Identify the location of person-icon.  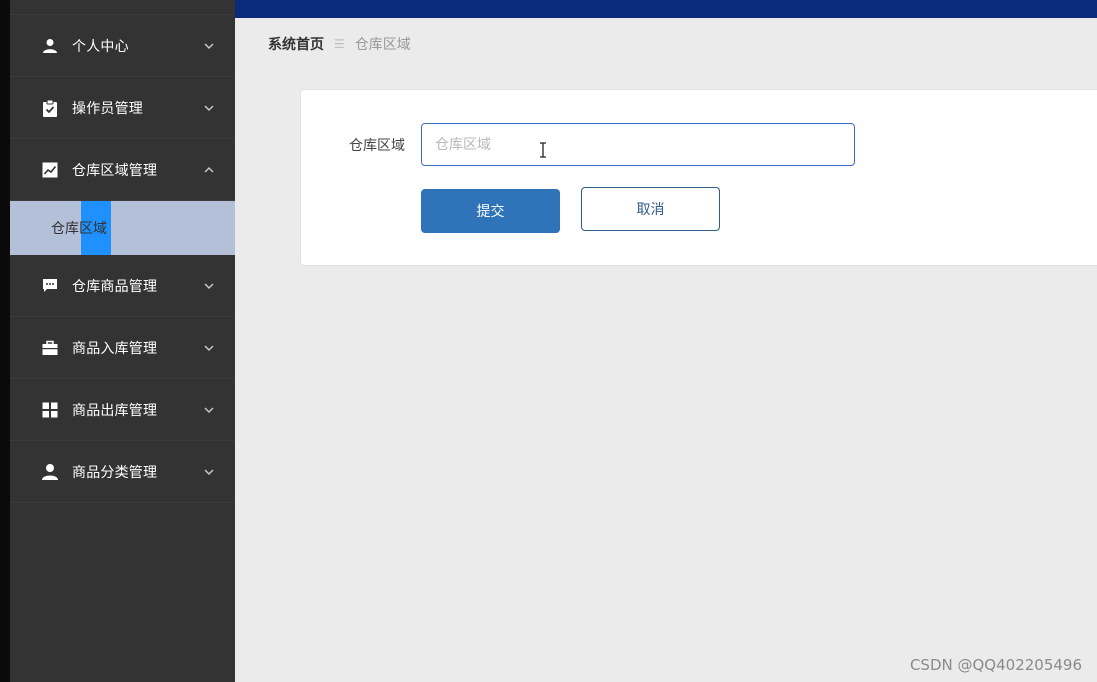
(50, 472).